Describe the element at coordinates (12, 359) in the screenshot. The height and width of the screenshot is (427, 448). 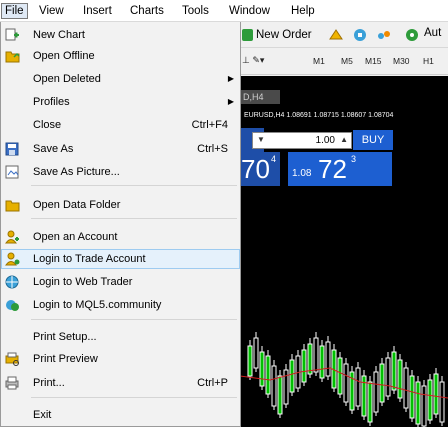
I see `print-preview-icon` at that location.